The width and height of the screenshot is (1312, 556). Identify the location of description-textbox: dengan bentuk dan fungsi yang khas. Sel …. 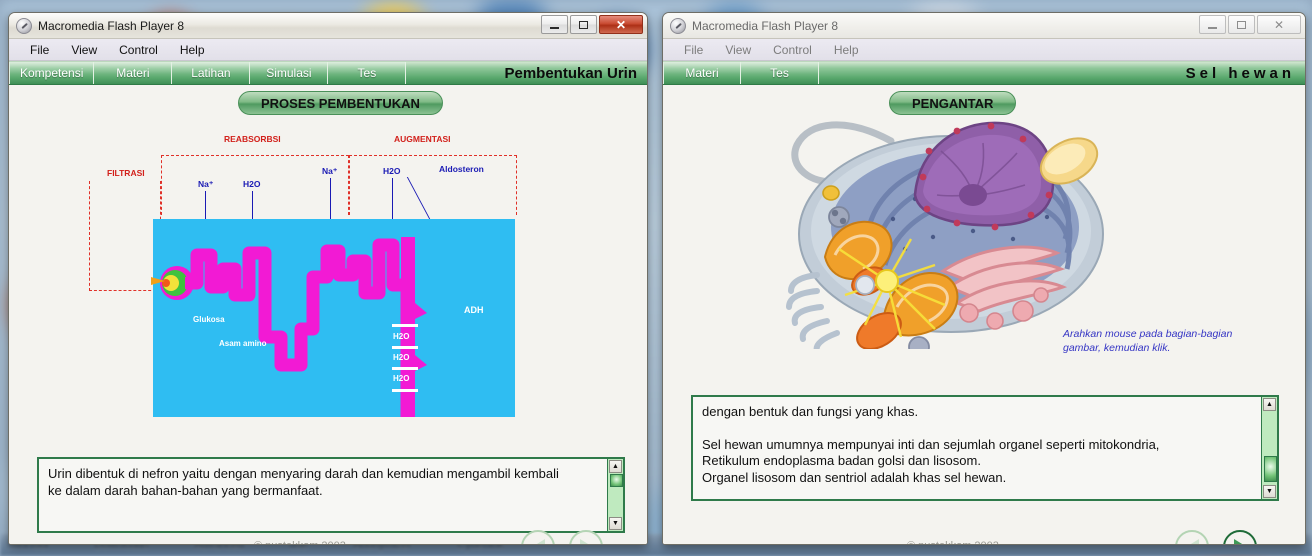
(985, 448).